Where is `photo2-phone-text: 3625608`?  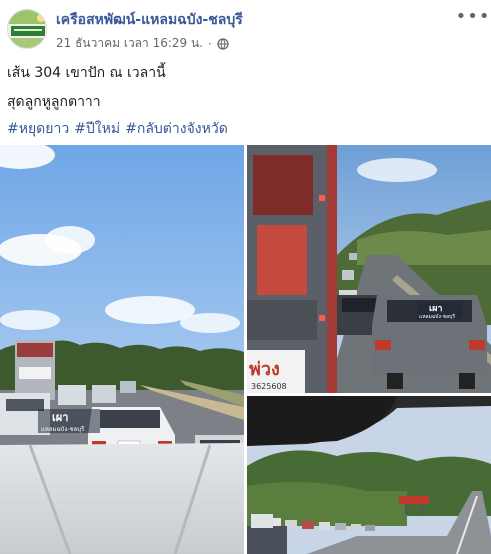 photo2-phone-text: 3625608 is located at coordinates (269, 386).